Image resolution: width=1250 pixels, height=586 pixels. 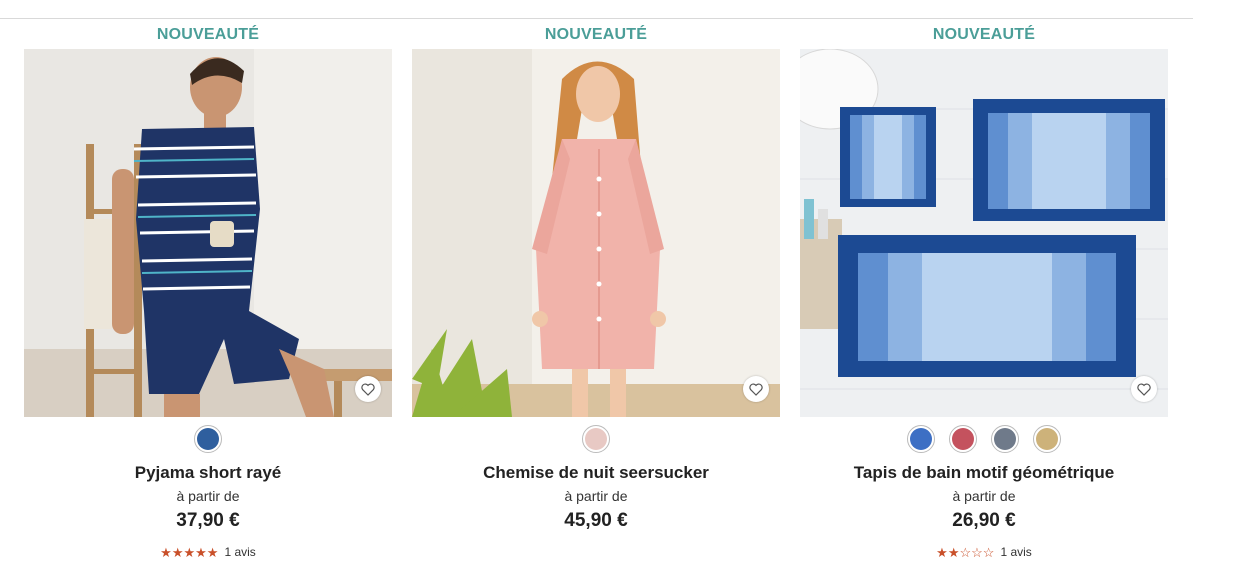 I want to click on star-rating: ★ ★ ★ ★ ★, so click(x=189, y=552).